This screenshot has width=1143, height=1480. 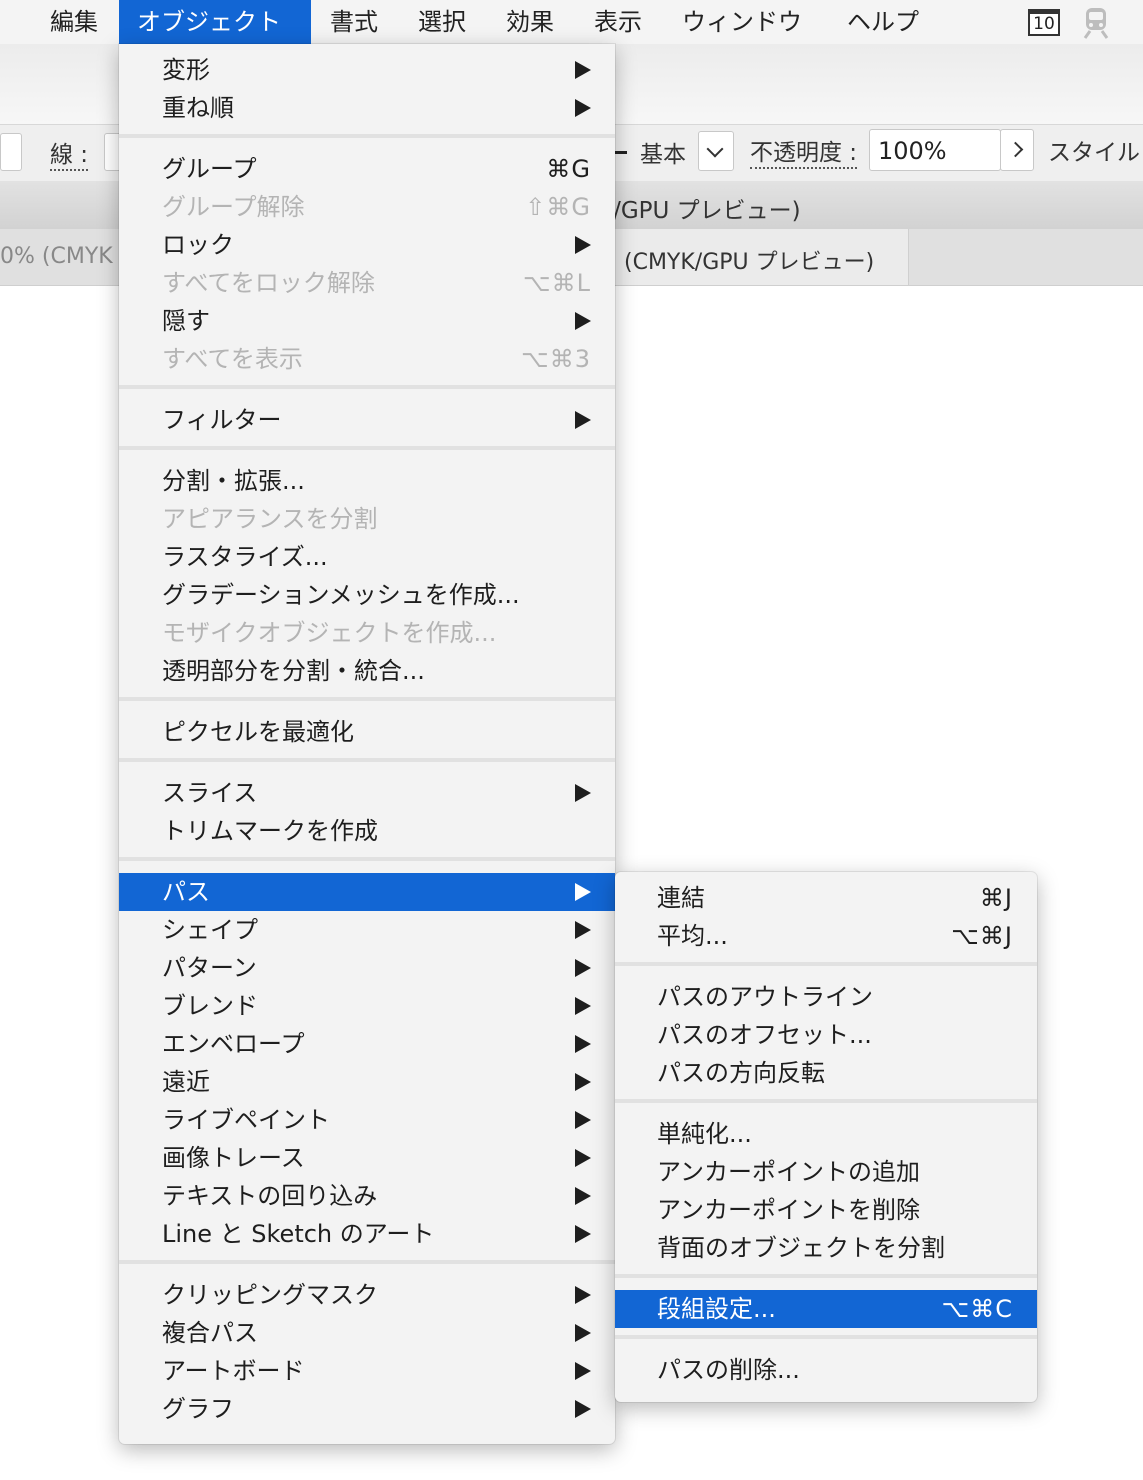 What do you see at coordinates (74, 22) in the screenshot?
I see `menu-edit: 編集` at bounding box center [74, 22].